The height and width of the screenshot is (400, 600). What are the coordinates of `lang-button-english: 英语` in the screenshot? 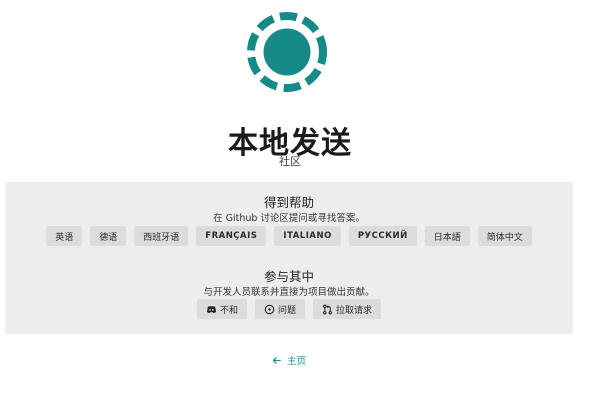 It's located at (64, 236).